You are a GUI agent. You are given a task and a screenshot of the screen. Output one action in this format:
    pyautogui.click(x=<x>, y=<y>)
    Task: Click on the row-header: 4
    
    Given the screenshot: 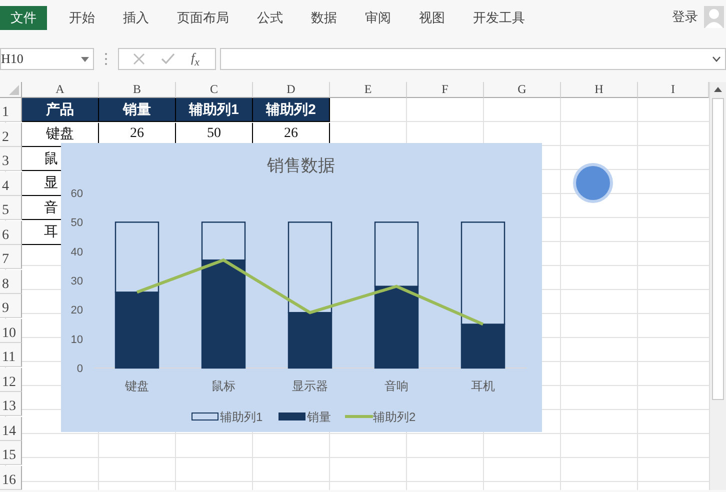 What is the action you would take?
    pyautogui.click(x=11, y=184)
    